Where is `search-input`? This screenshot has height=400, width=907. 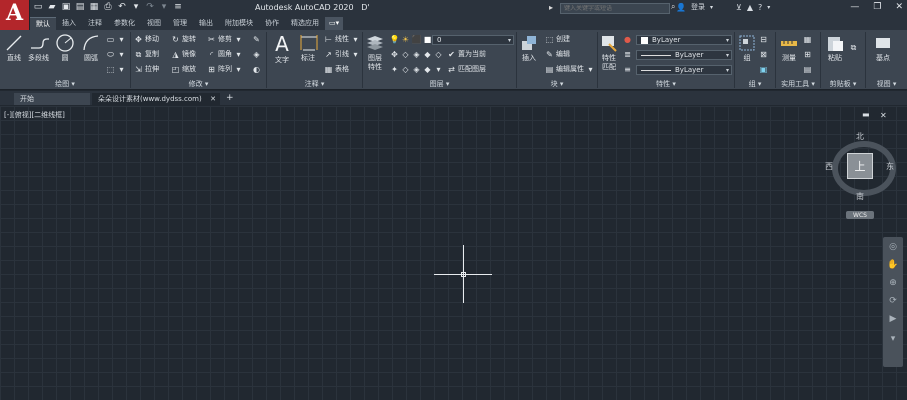 search-input is located at coordinates (614, 8).